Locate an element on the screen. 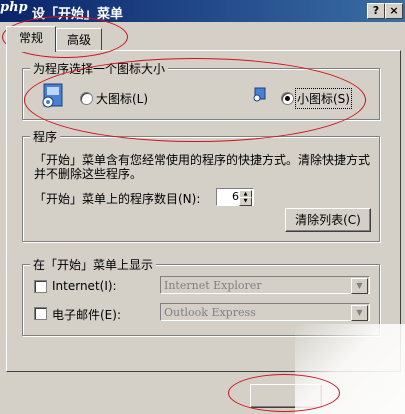  small-icon-label: 小图标(S) is located at coordinates (323, 98).